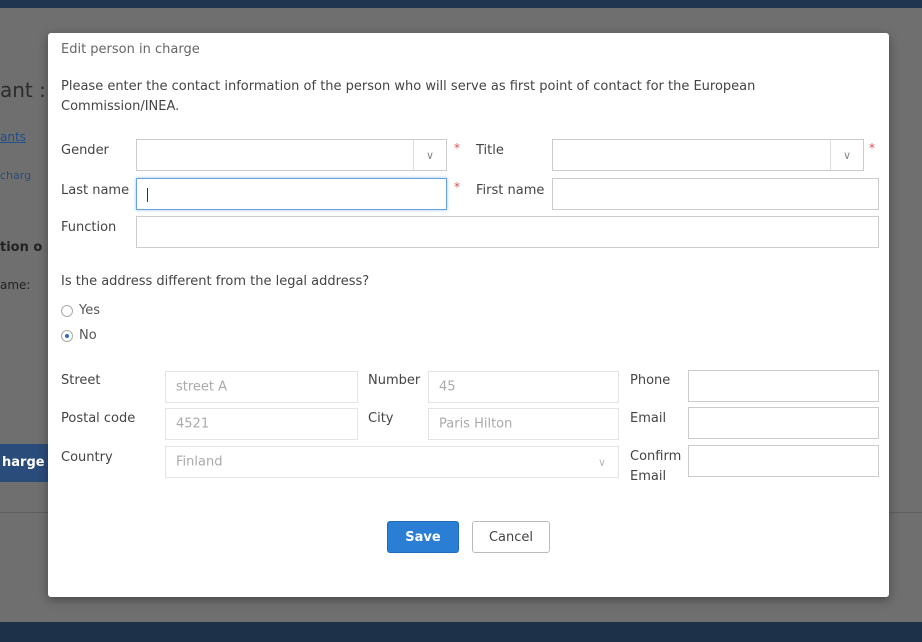  I want to click on street-input: street A, so click(261, 387).